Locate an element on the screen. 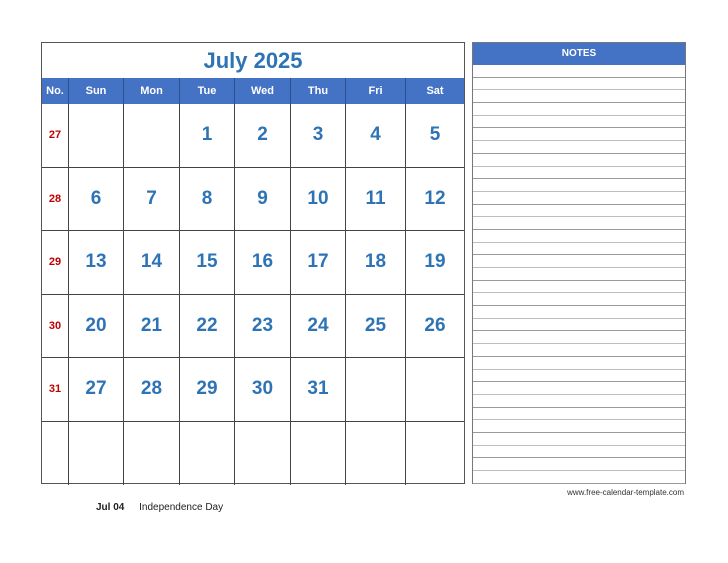 This screenshot has height=563, width=728. day-cell: 4 is located at coordinates (376, 135).